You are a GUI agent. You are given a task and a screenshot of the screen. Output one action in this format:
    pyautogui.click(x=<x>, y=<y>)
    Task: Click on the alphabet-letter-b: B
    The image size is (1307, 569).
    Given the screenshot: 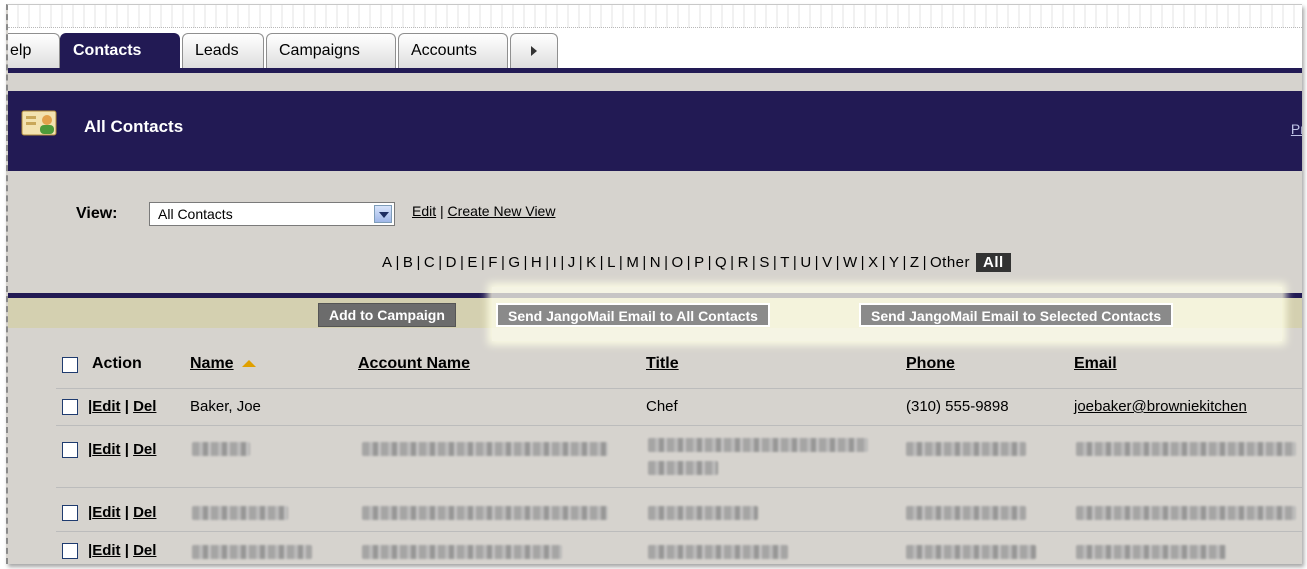 What is the action you would take?
    pyautogui.click(x=408, y=262)
    